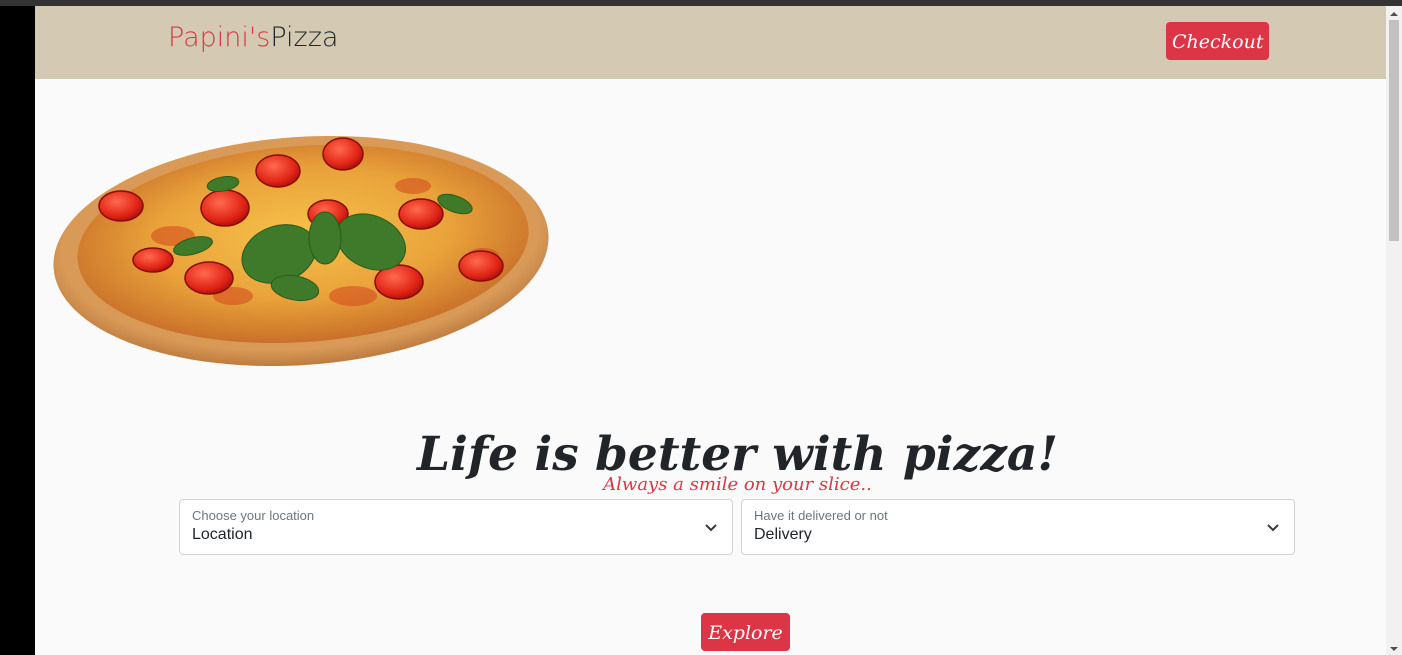 The image size is (1402, 655). What do you see at coordinates (821, 515) in the screenshot?
I see `delivery-select-label: Have it delivered or not` at bounding box center [821, 515].